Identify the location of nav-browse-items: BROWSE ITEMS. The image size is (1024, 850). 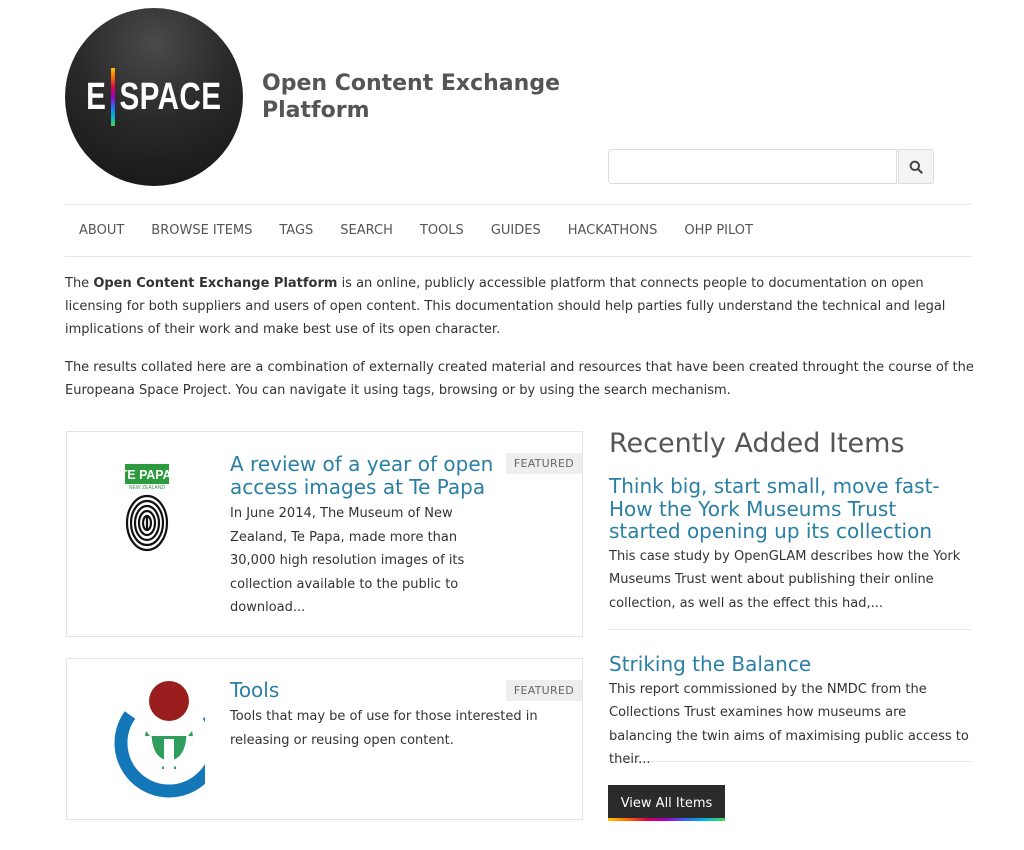
(201, 230).